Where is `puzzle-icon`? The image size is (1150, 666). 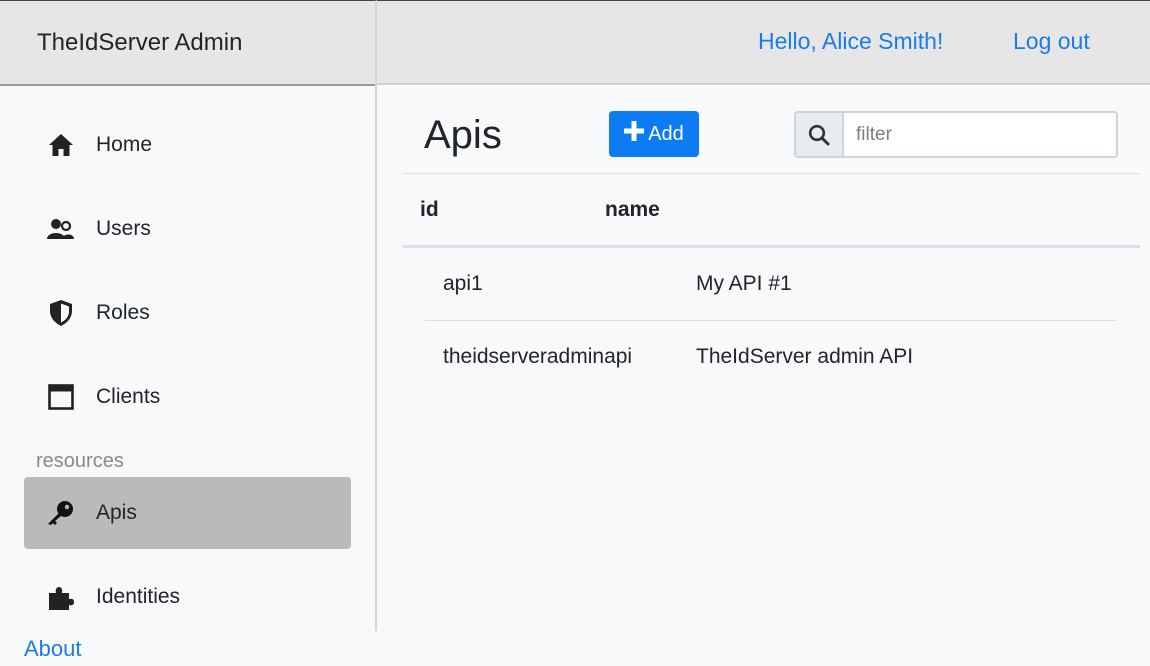 puzzle-icon is located at coordinates (61, 597).